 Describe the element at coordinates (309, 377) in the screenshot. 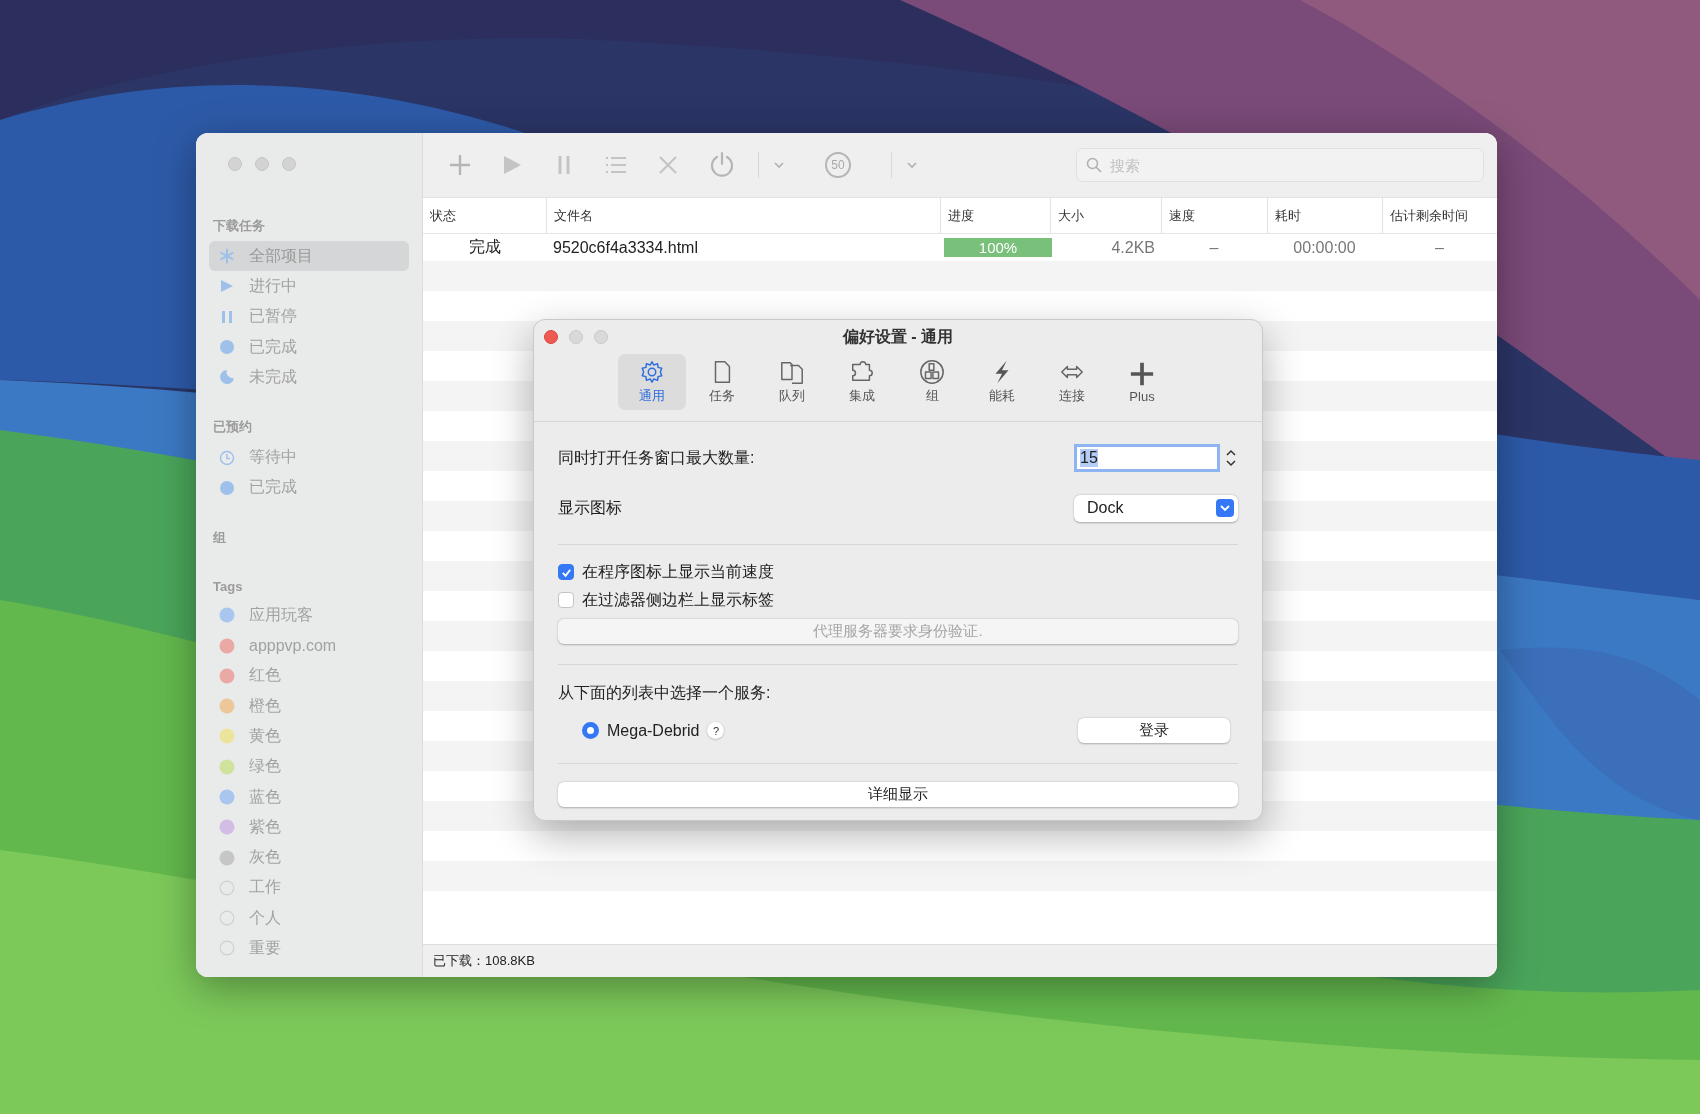

I see `sidebar-item: 未完成` at that location.